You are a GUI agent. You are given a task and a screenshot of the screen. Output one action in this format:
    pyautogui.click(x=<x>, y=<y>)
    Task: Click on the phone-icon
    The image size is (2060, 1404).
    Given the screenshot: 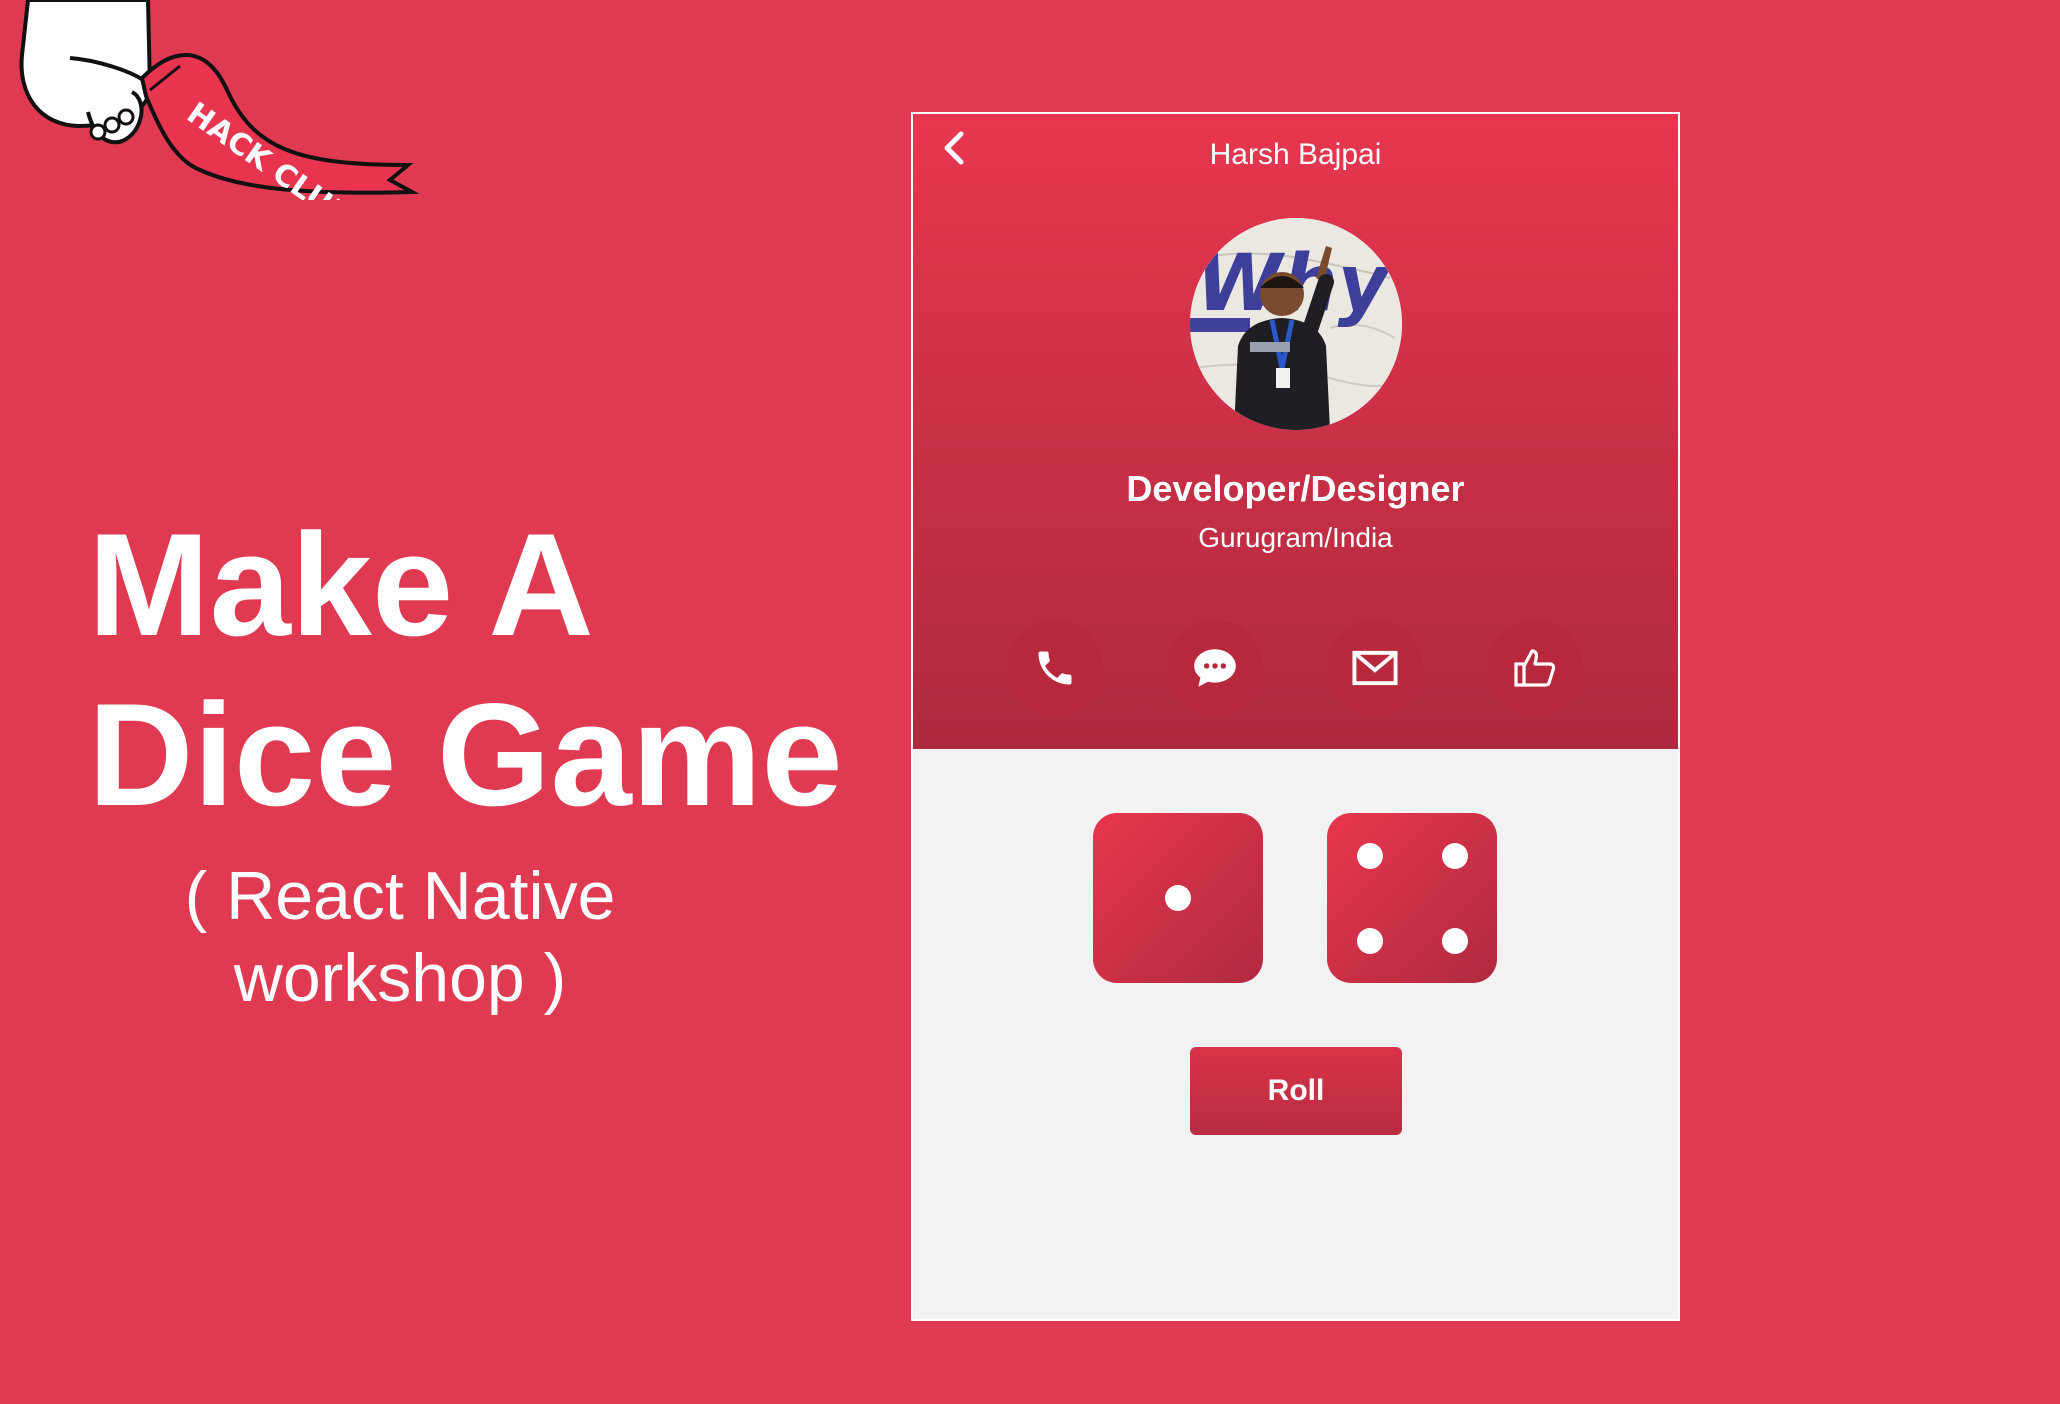 What is the action you would take?
    pyautogui.click(x=1055, y=668)
    